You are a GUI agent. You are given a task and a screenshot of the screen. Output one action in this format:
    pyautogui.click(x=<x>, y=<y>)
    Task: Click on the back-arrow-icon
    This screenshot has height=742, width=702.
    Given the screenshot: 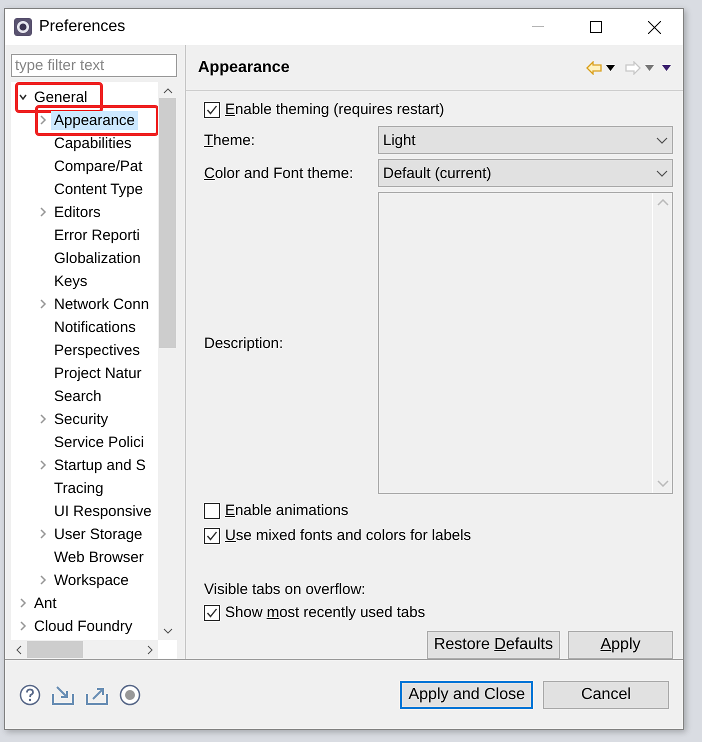 What is the action you would take?
    pyautogui.click(x=594, y=67)
    